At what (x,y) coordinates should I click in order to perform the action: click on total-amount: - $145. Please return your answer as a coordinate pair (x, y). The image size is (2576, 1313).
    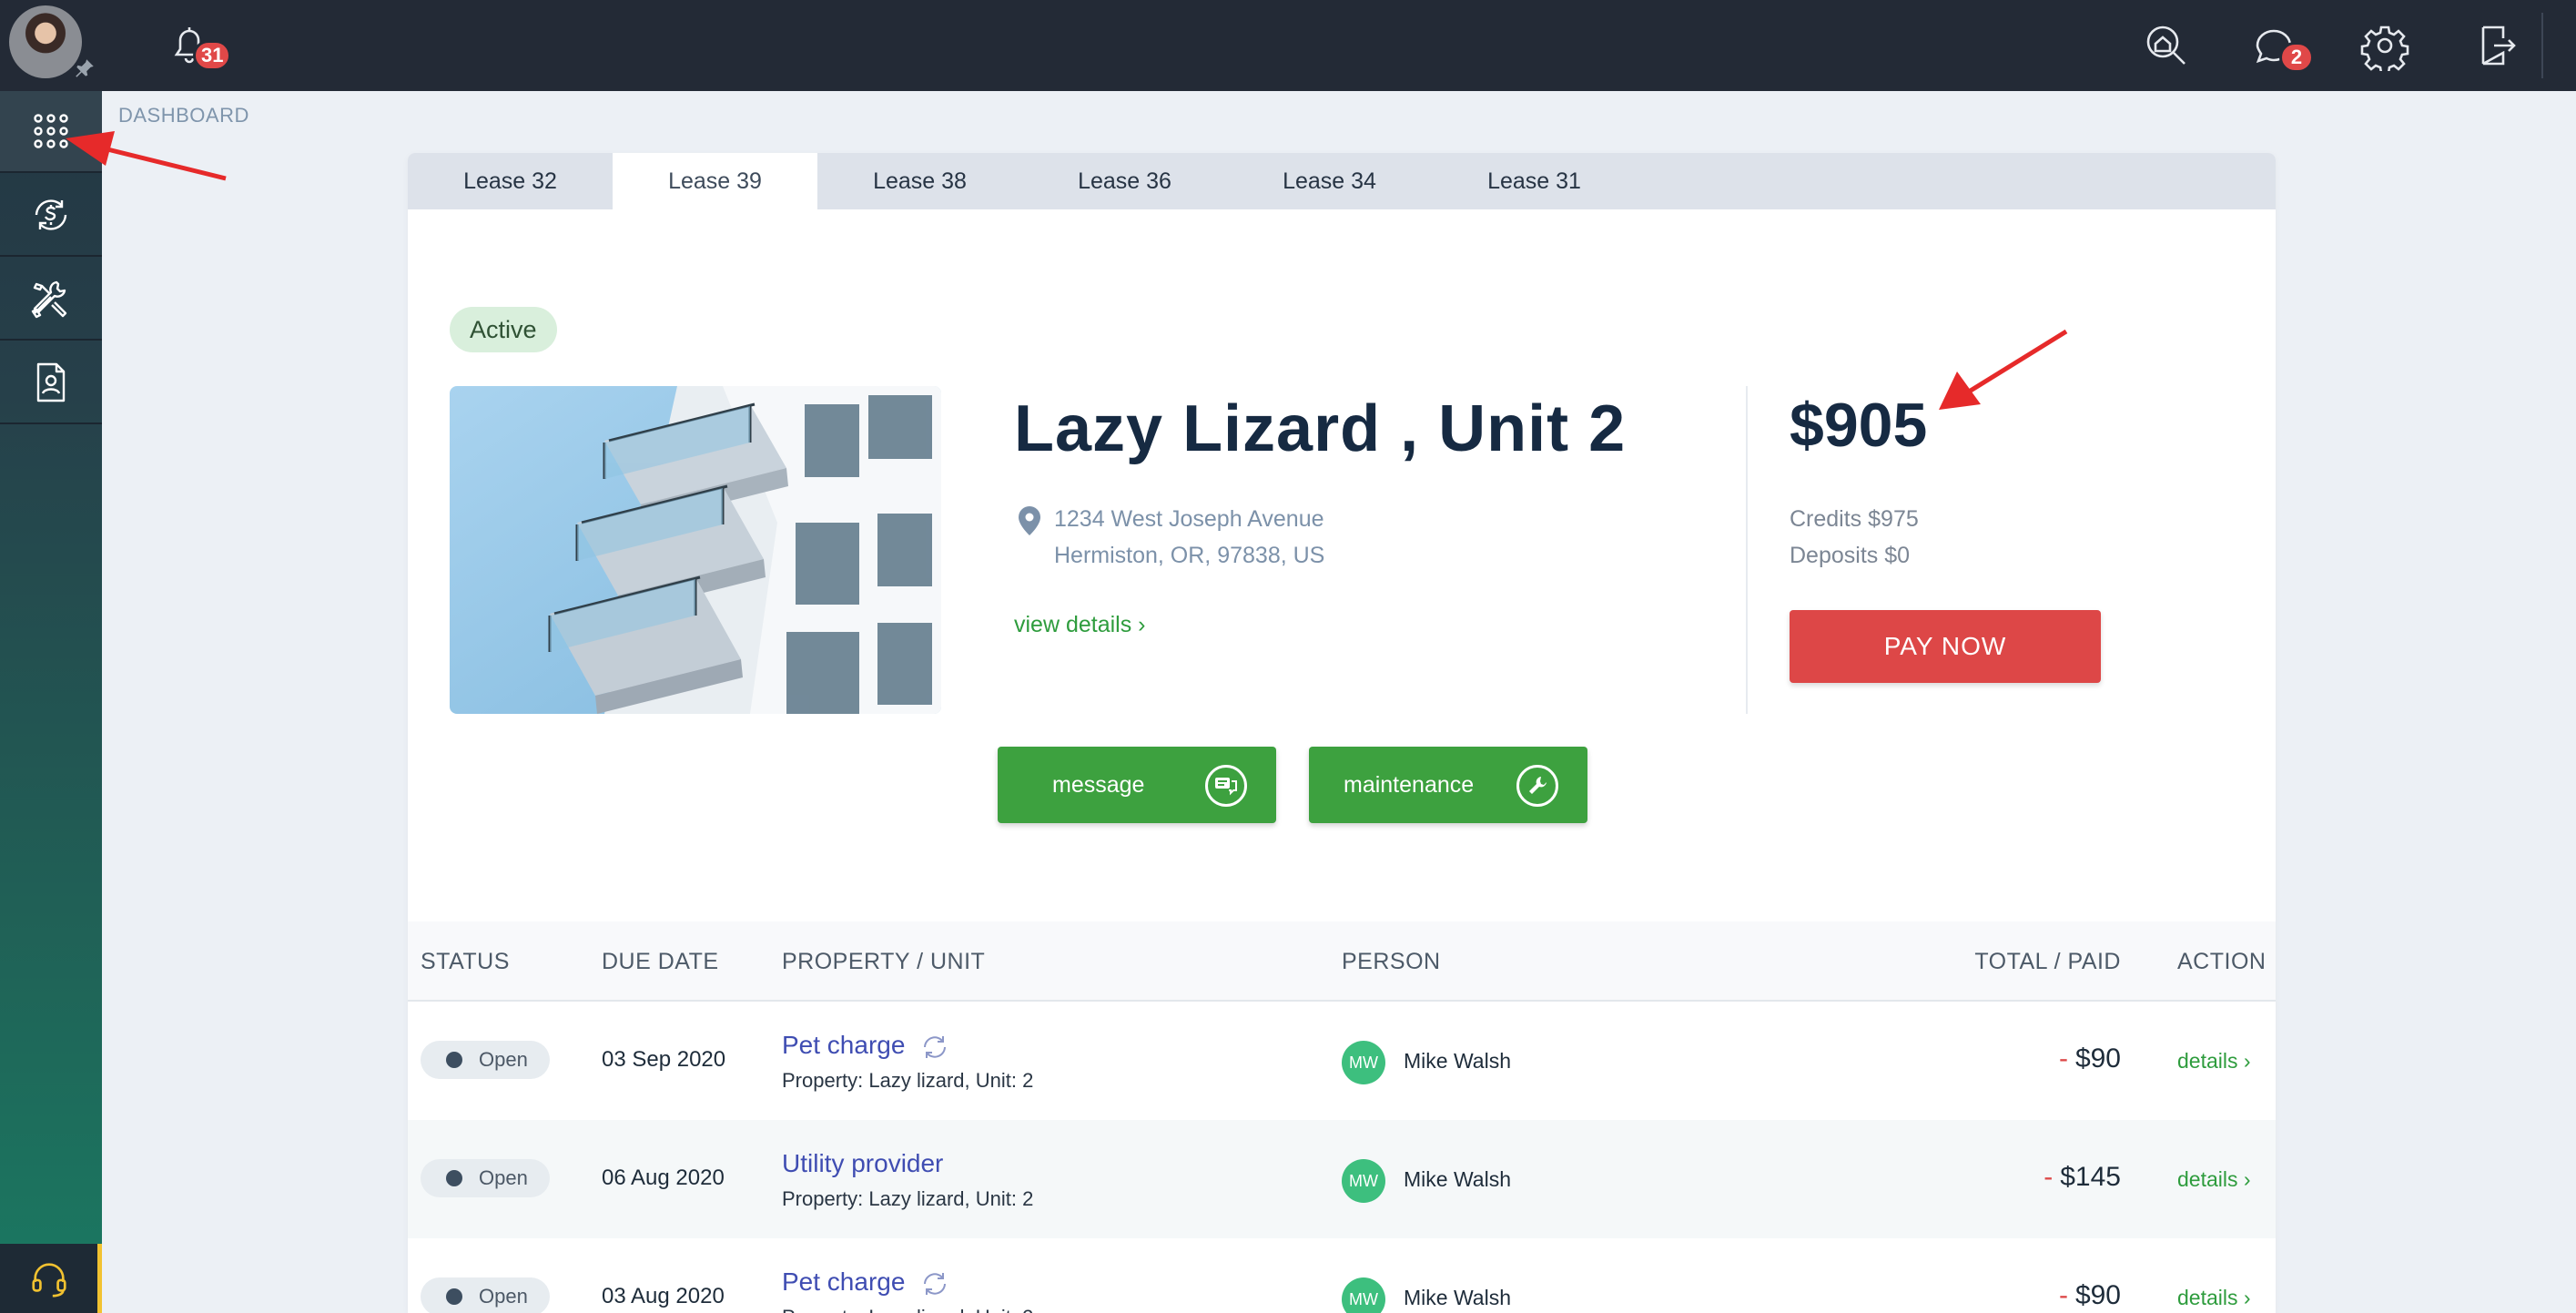
    Looking at the image, I should click on (2082, 1177).